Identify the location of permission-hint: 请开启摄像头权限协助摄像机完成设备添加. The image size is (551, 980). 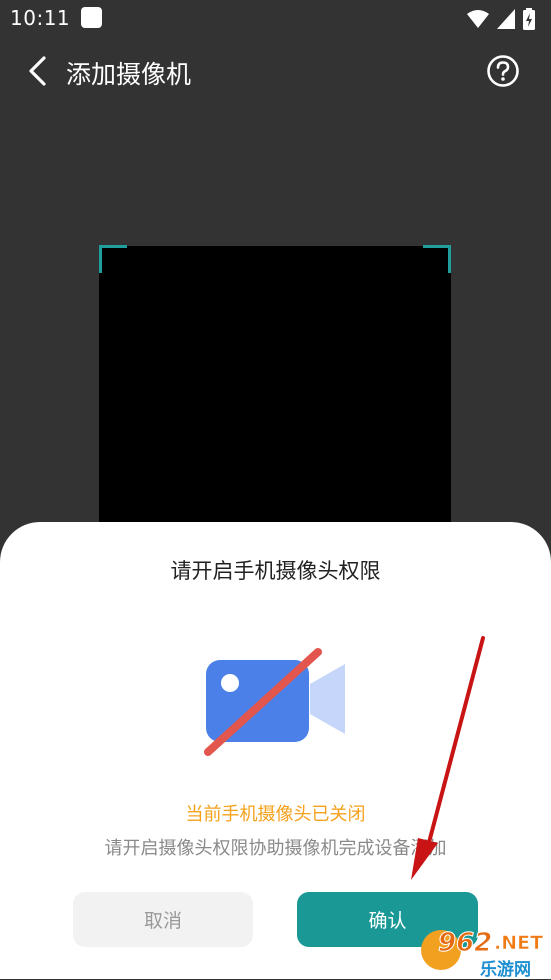
(275, 848).